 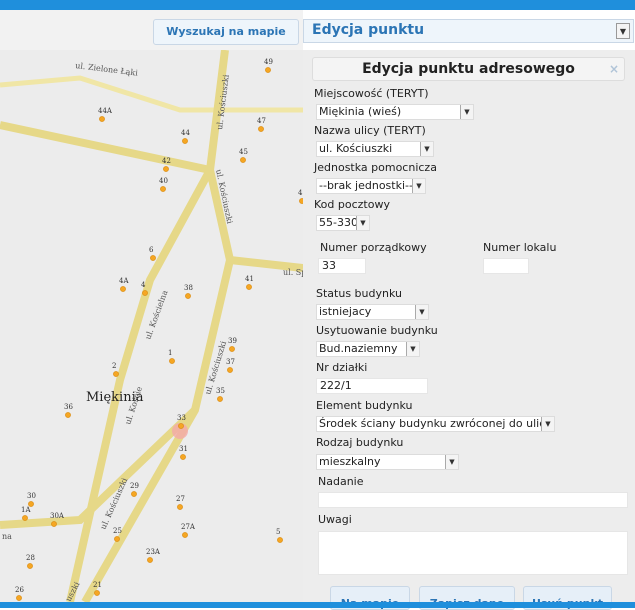 I want to click on jednostka-value: --brak jednostki--, so click(x=366, y=185).